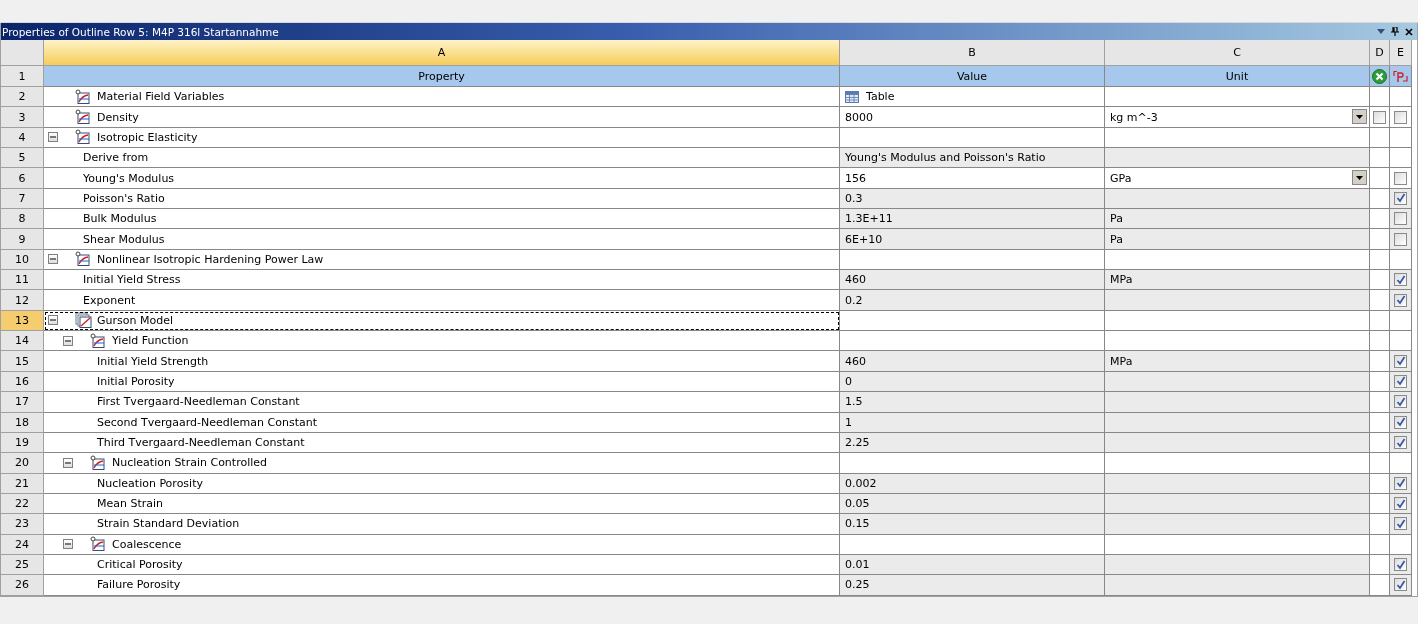 The height and width of the screenshot is (624, 1418). I want to click on property-cell: Gurson Model, so click(442, 321).